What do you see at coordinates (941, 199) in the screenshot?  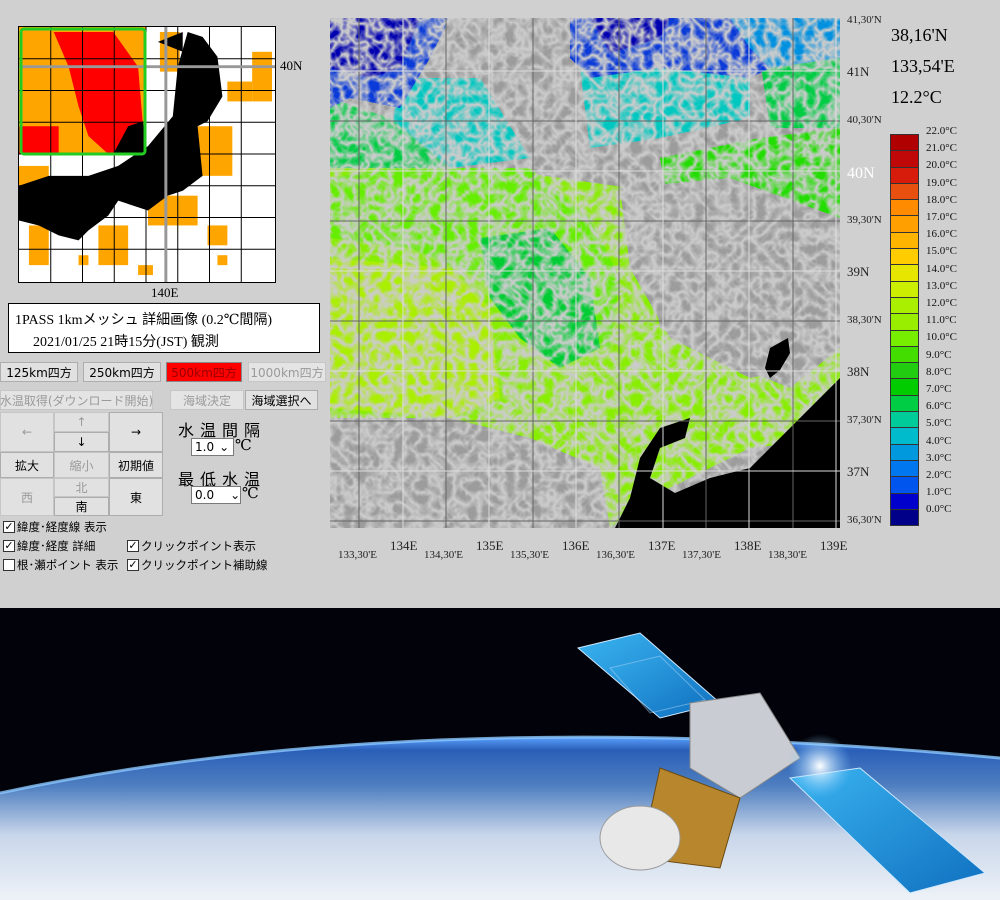 I see `legend-label: 18.0°C` at bounding box center [941, 199].